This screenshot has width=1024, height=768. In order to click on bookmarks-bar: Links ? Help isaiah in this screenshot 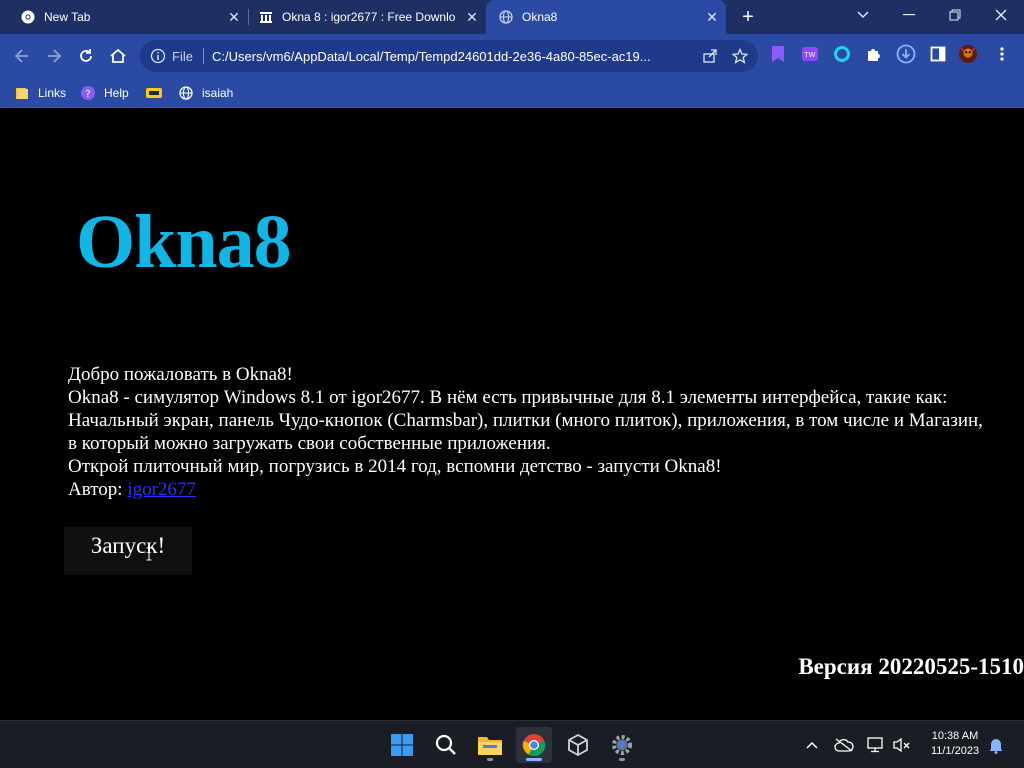, I will do `click(512, 93)`.